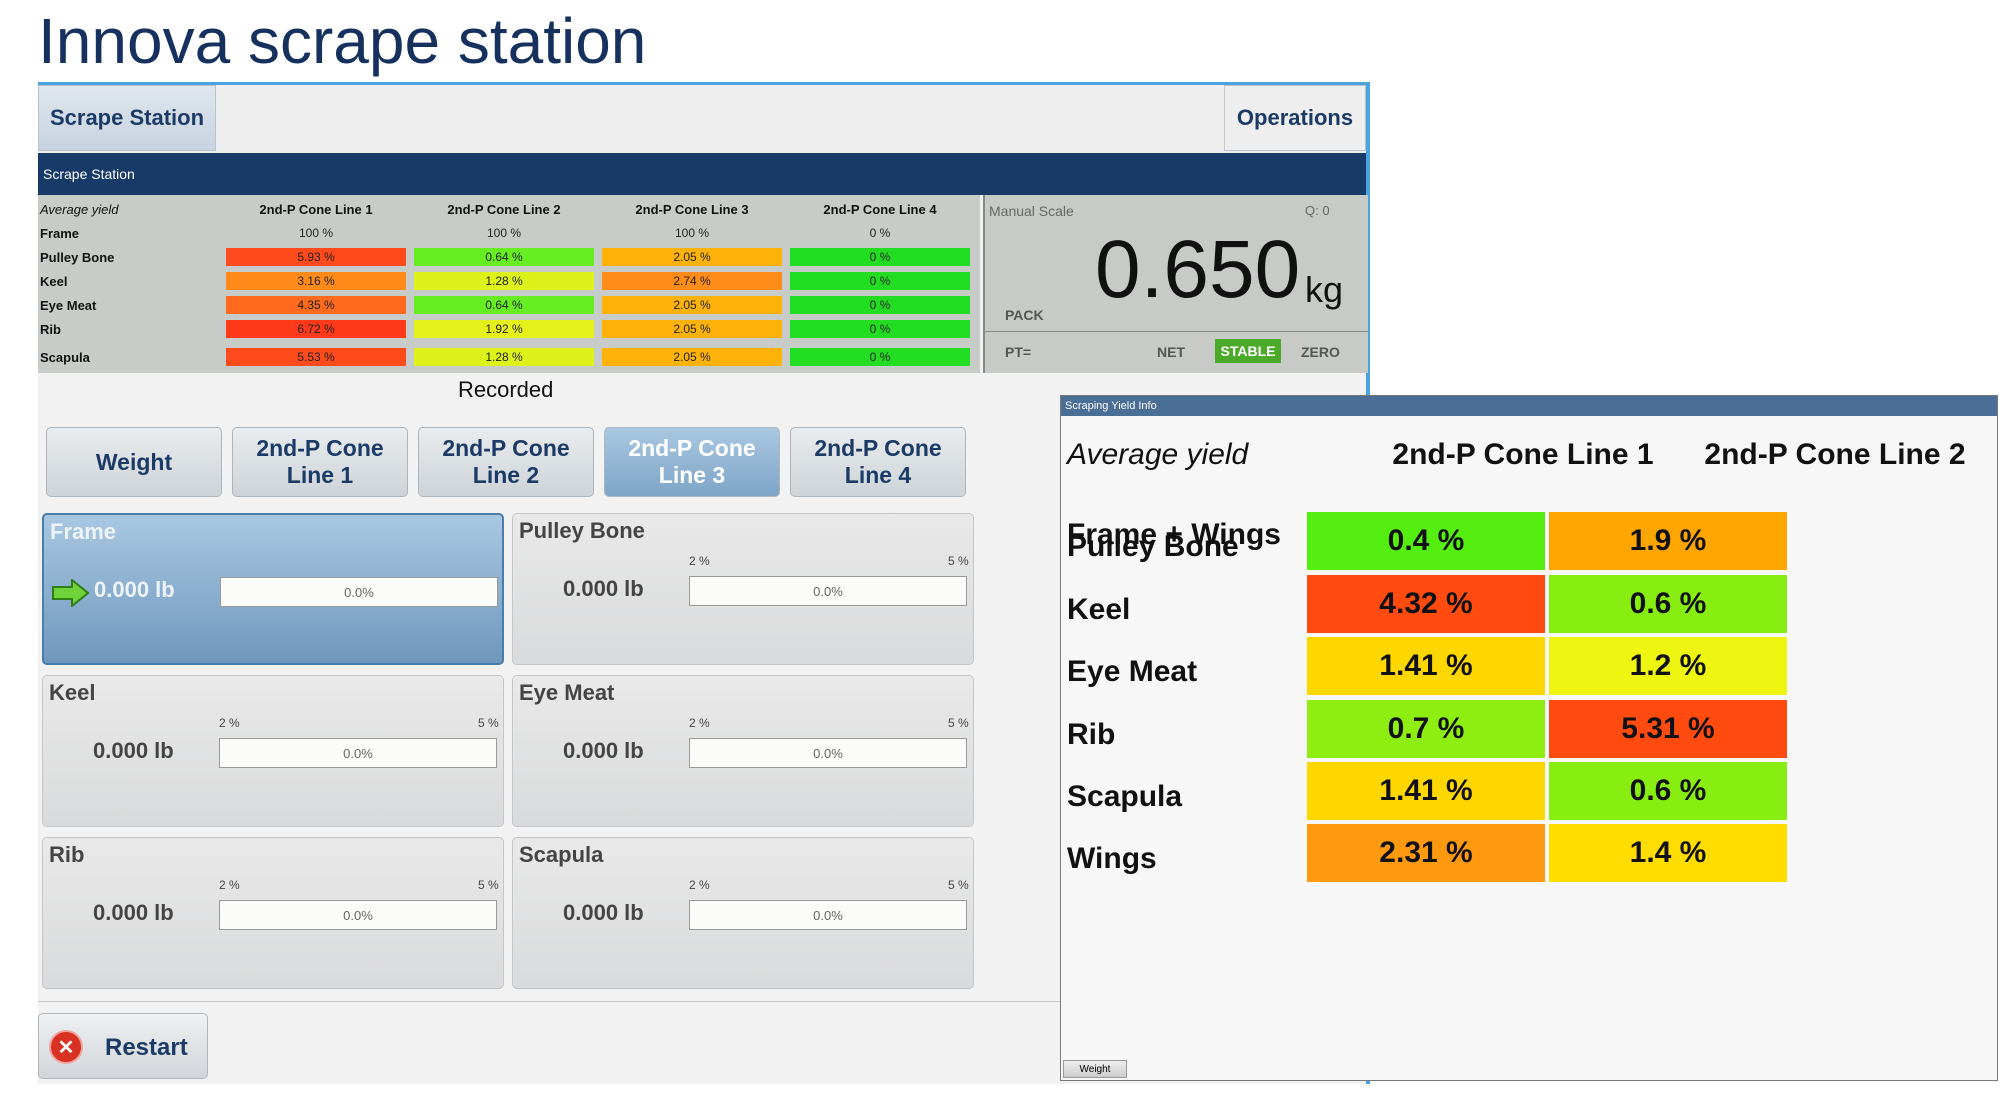 This screenshot has height=1097, width=2000. I want to click on close-icon: ✕, so click(66, 1047).